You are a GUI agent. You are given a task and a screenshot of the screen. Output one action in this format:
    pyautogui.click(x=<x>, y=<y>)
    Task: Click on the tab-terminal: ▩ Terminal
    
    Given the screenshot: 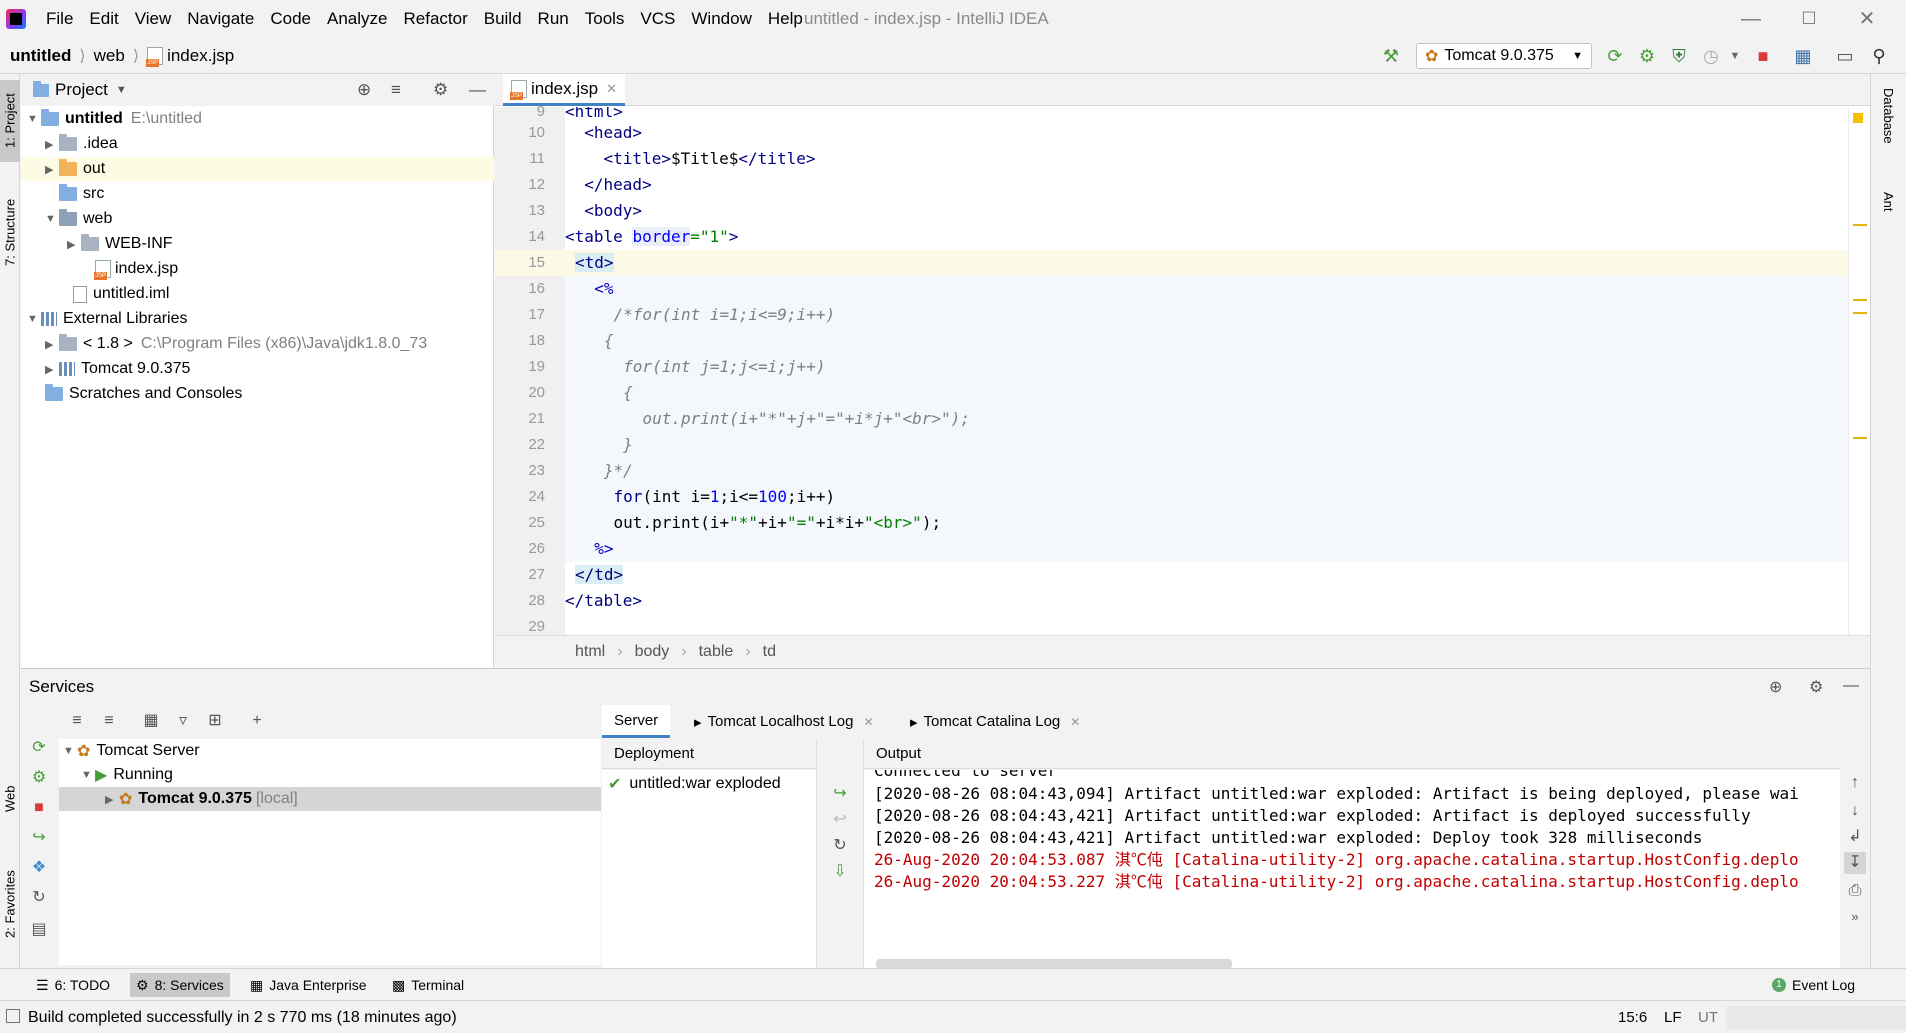 What is the action you would take?
    pyautogui.click(x=428, y=985)
    